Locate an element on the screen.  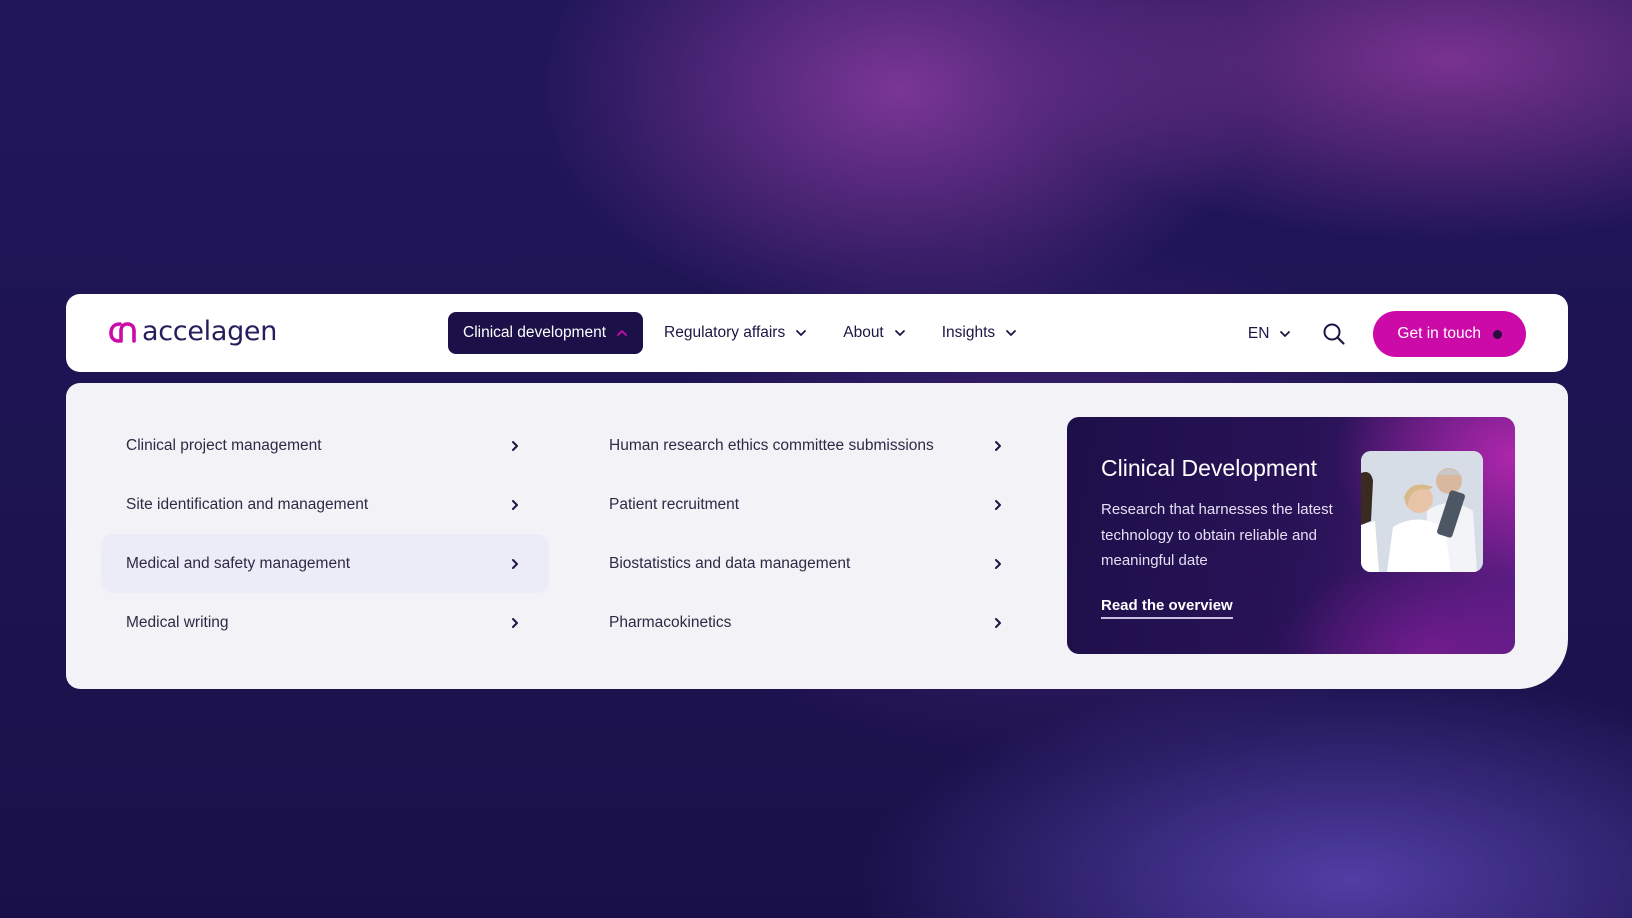
menu-item-patient-recruitment: Patient recruitment is located at coordinates (808, 504).